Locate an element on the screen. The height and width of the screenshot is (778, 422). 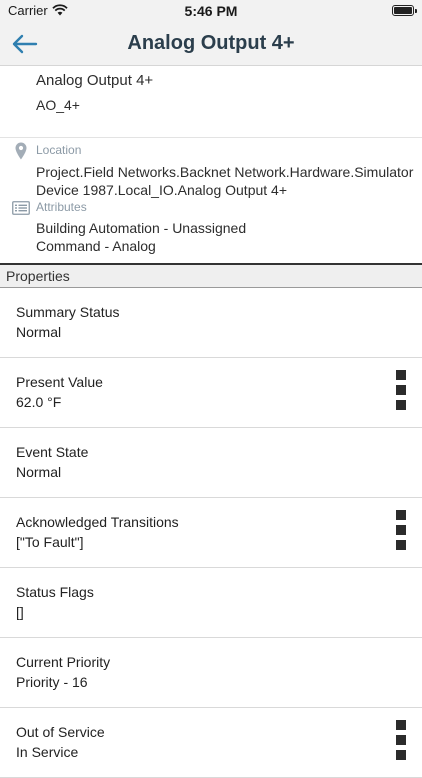
attributes-list-icon is located at coordinates (21, 210).